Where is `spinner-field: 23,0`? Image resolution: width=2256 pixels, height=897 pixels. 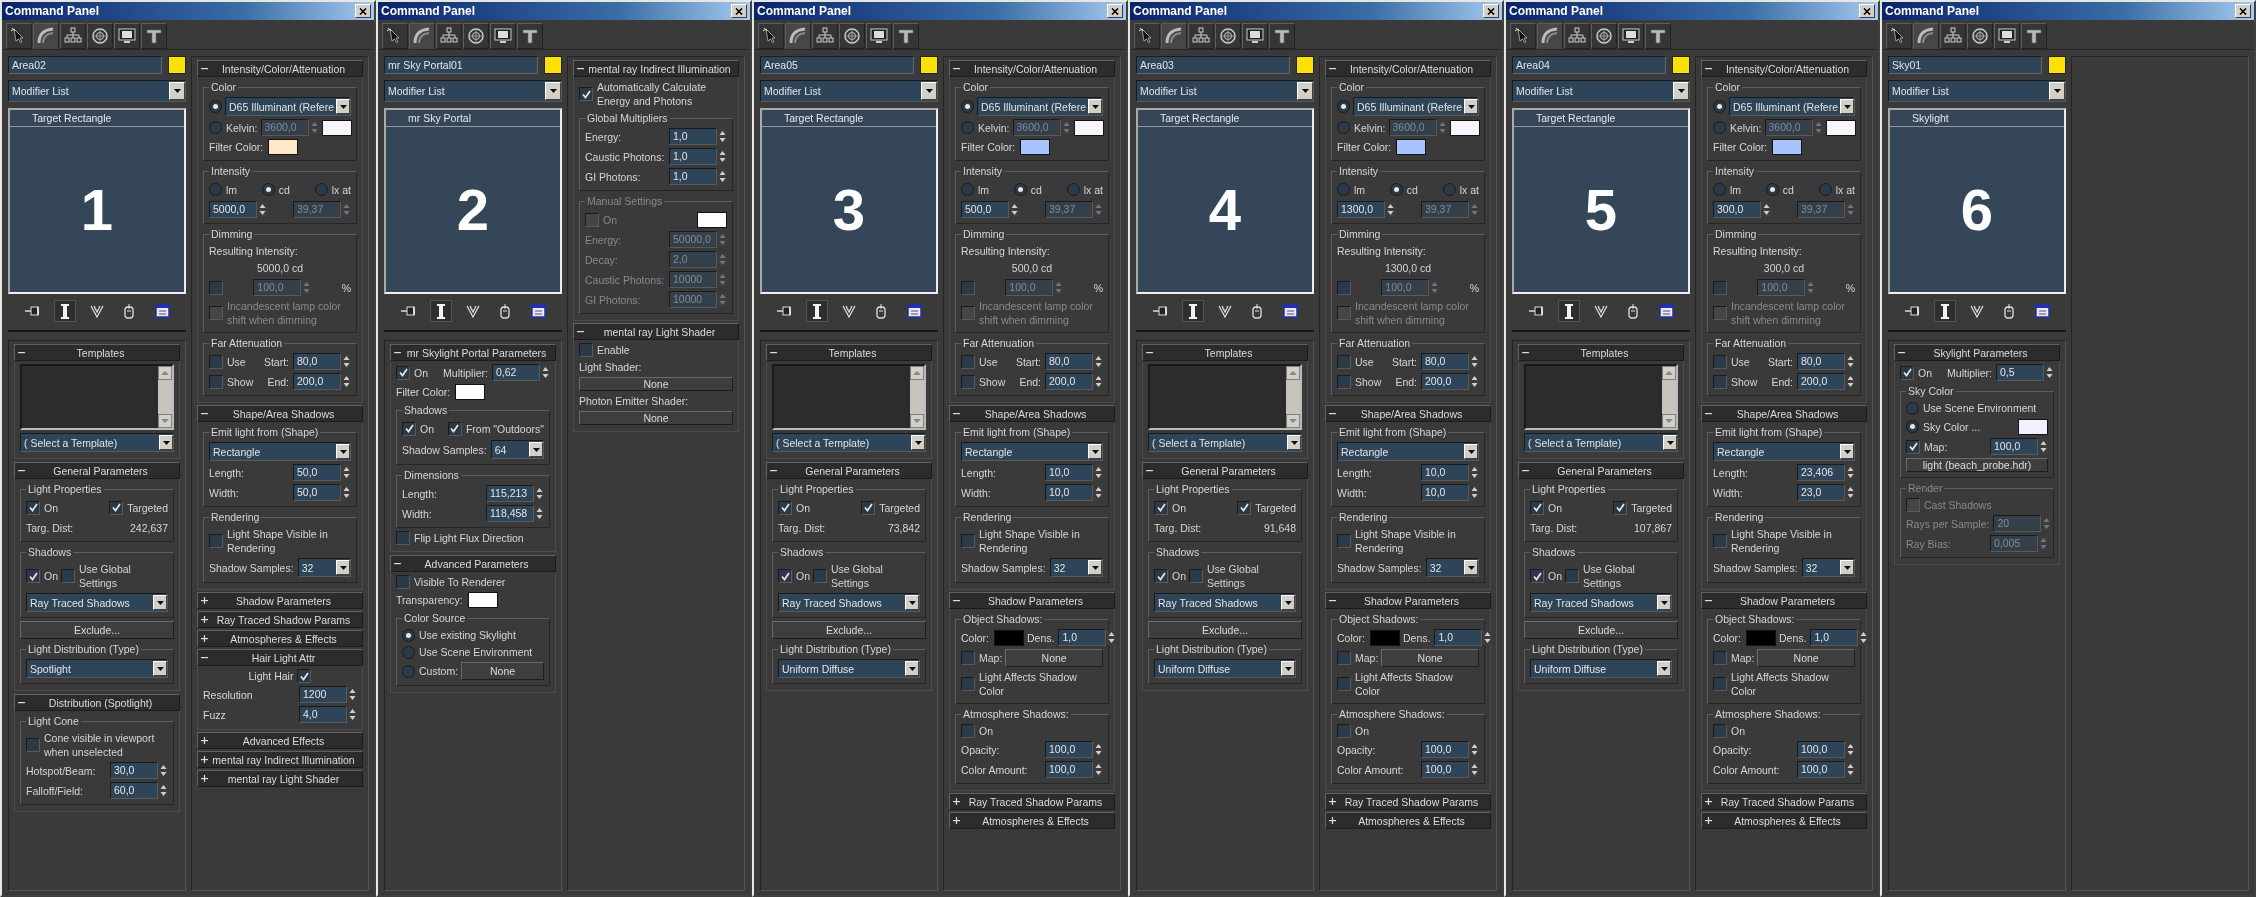
spinner-field: 23,0 is located at coordinates (1821, 492).